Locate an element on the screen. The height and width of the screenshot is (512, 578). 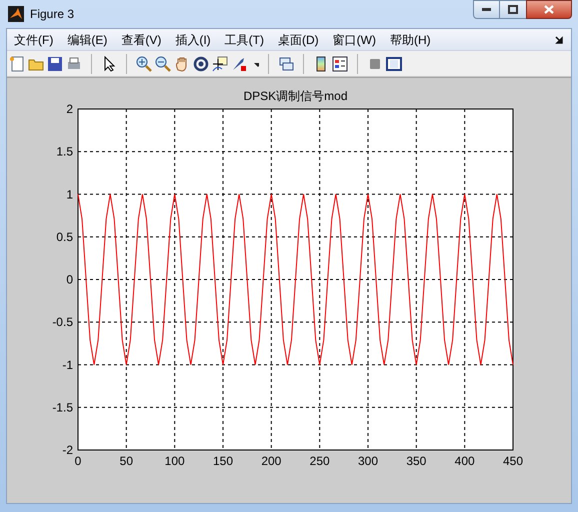
new-file-icon is located at coordinates (17, 64).